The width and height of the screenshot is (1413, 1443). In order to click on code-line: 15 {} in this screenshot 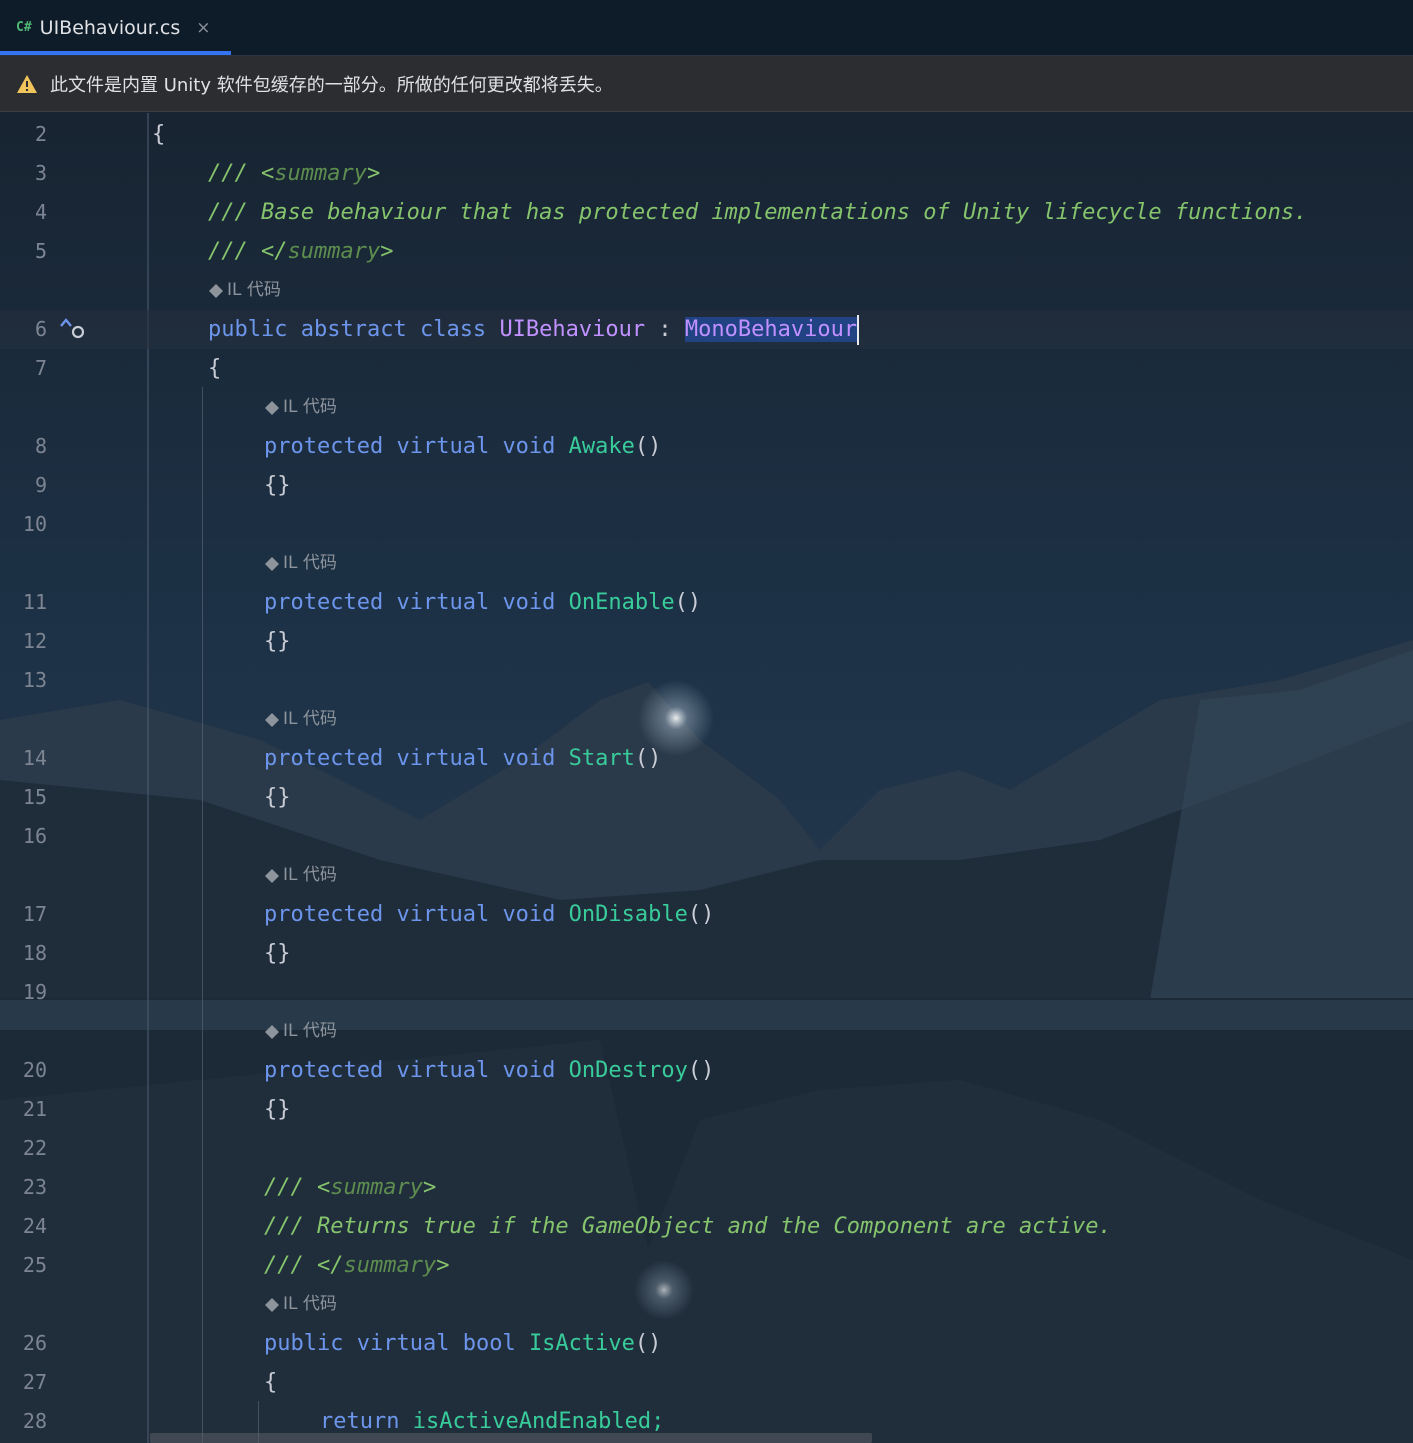, I will do `click(706, 797)`.